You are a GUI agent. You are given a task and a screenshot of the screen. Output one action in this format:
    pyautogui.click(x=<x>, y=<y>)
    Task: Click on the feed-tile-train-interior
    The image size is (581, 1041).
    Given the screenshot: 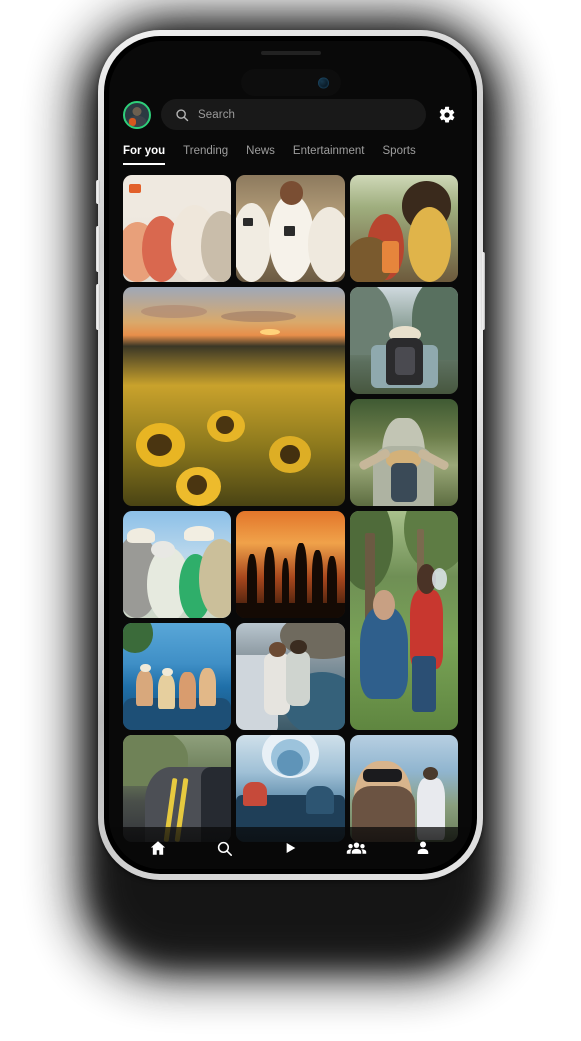 What is the action you would take?
    pyautogui.click(x=290, y=788)
    